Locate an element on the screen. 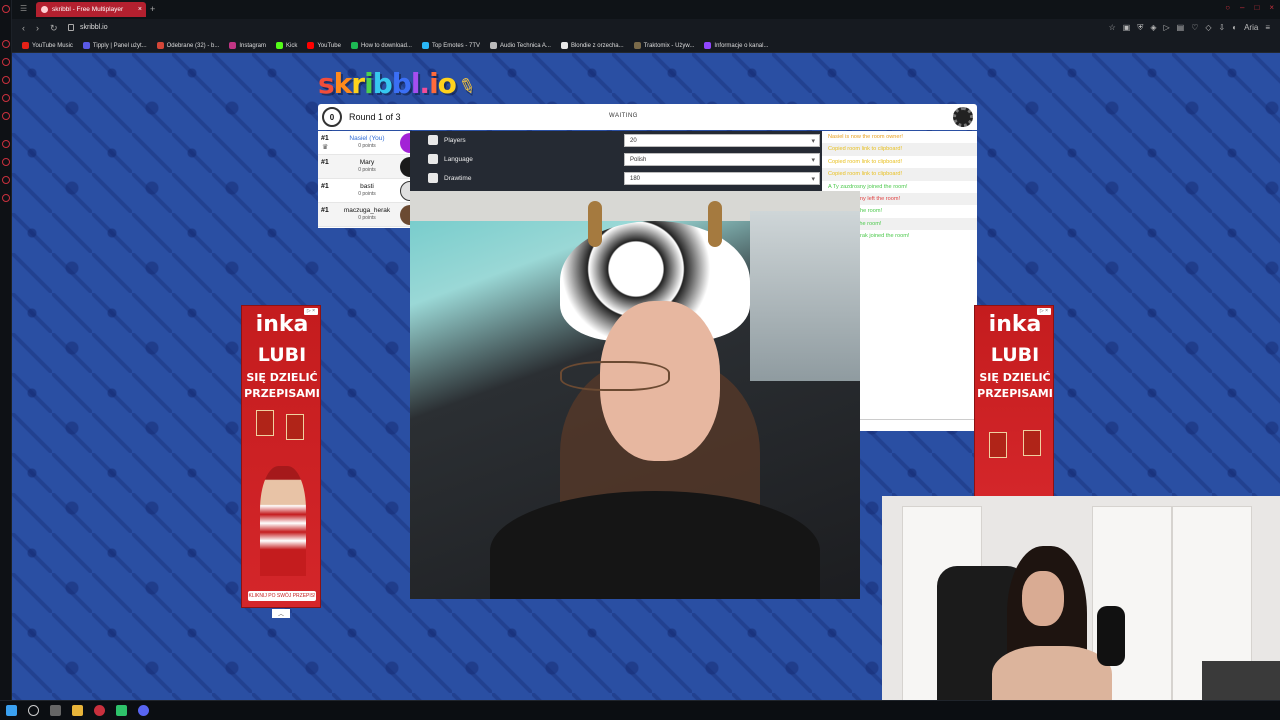 The width and height of the screenshot is (1280, 720). logo-letter: . is located at coordinates (424, 83).